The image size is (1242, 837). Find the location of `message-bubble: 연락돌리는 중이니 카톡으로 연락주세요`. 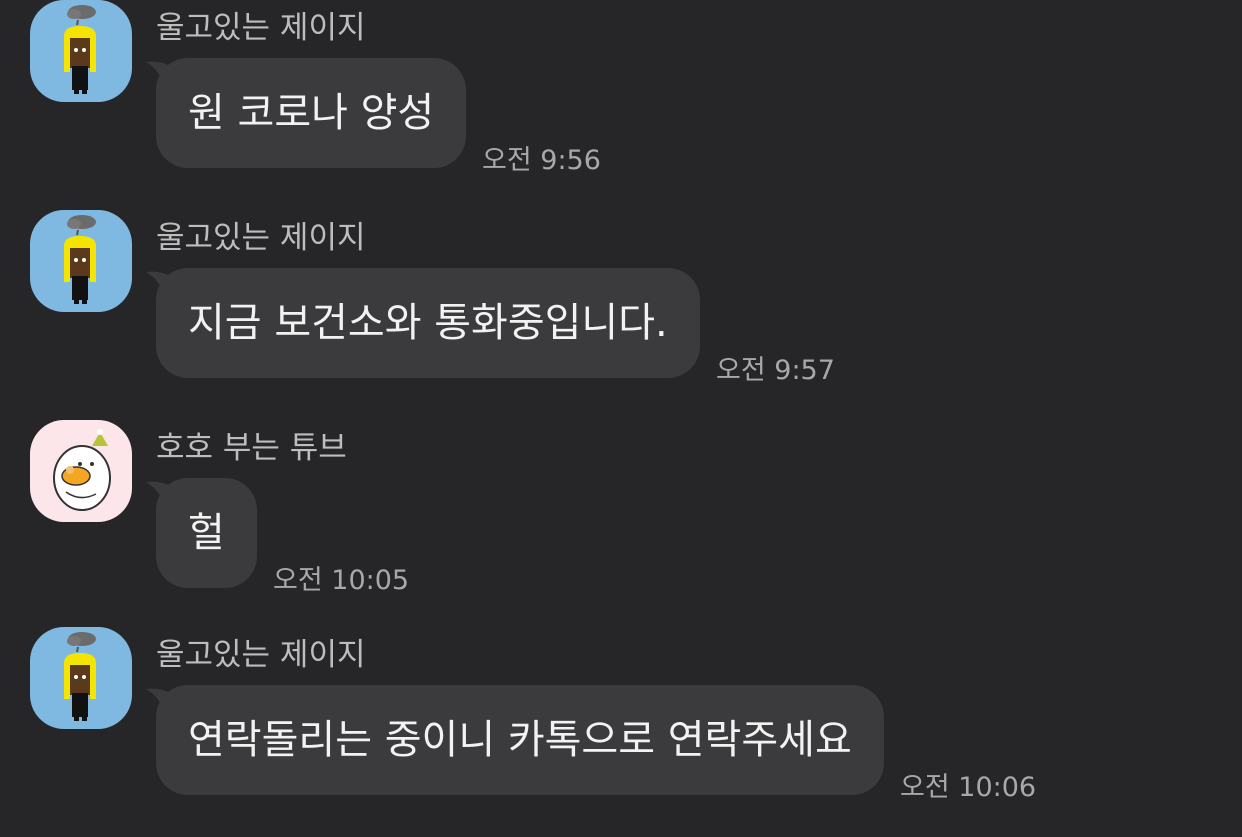

message-bubble: 연락돌리는 중이니 카톡으로 연락주세요 is located at coordinates (520, 740).